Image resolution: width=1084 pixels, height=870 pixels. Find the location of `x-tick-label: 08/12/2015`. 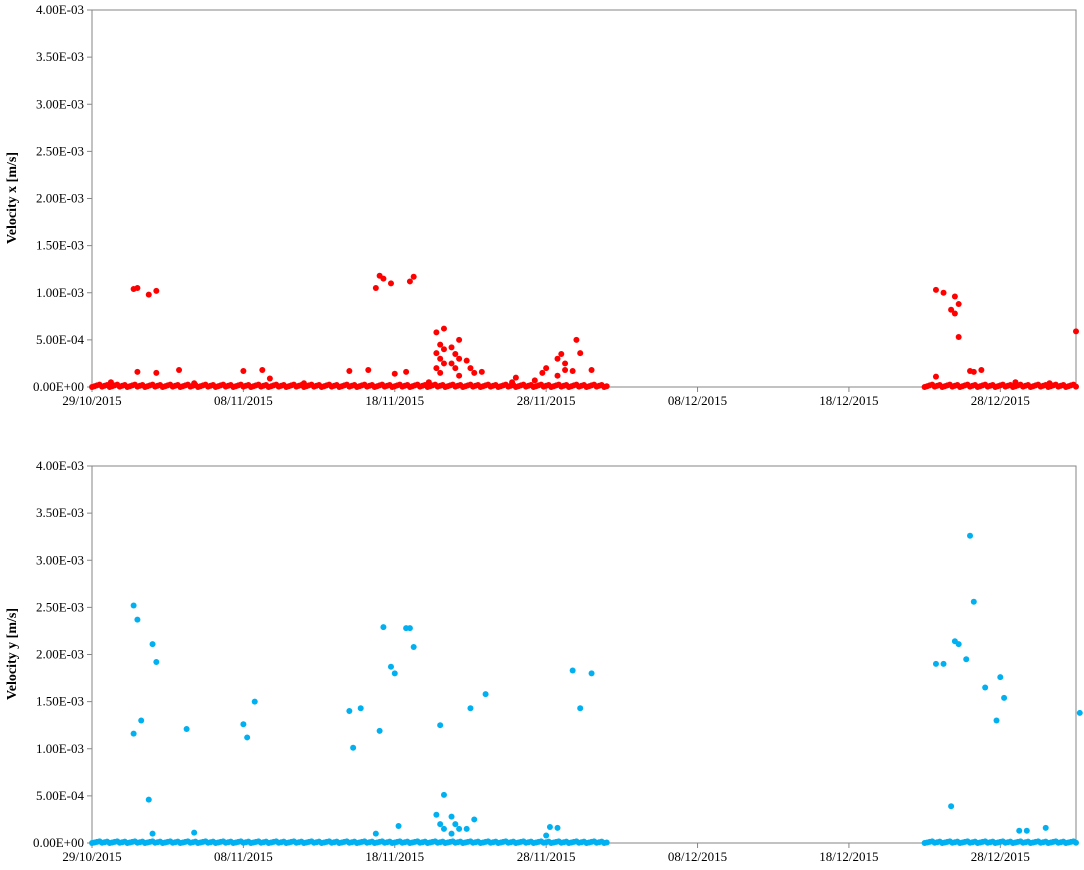

x-tick-label: 08/12/2015 is located at coordinates (697, 856).